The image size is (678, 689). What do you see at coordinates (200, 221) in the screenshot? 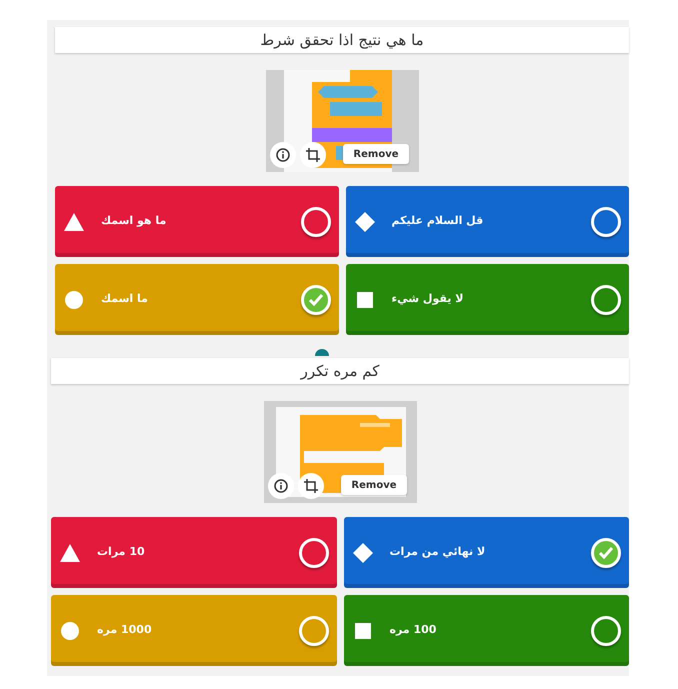
I see `answer-text: ما هو اسمك` at bounding box center [200, 221].